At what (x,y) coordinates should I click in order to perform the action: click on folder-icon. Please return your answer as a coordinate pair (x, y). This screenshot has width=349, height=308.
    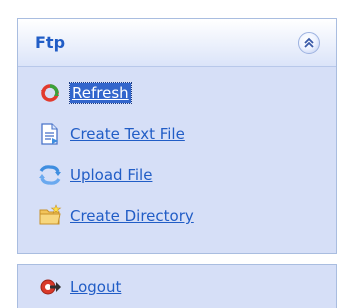
    Looking at the image, I should click on (50, 214).